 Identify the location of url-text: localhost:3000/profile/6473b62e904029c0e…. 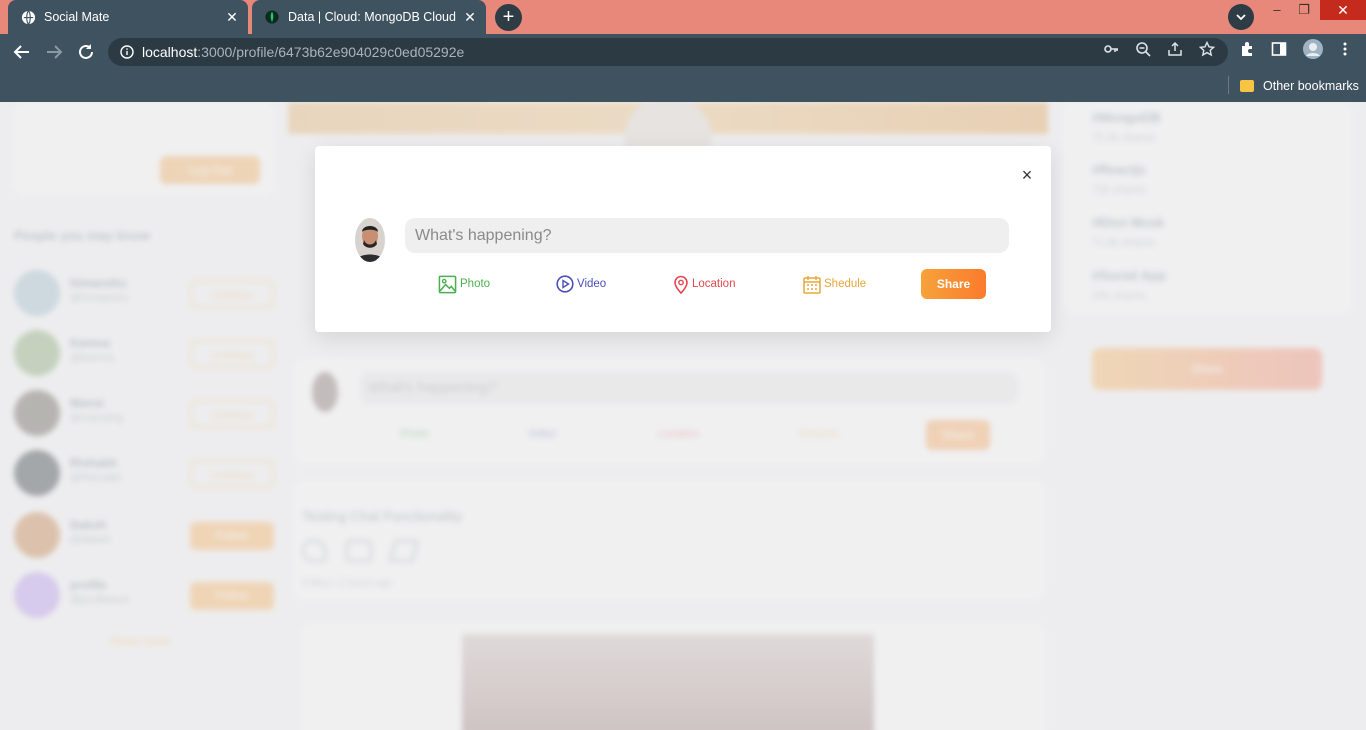
(303, 52).